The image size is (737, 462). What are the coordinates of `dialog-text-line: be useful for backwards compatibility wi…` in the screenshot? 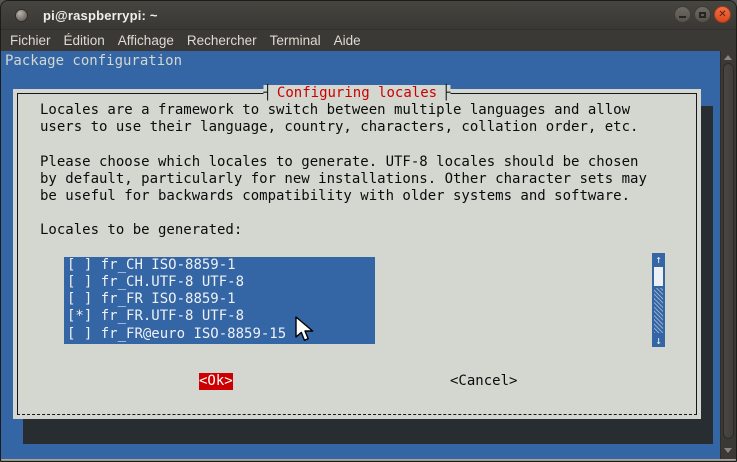 It's located at (335, 196).